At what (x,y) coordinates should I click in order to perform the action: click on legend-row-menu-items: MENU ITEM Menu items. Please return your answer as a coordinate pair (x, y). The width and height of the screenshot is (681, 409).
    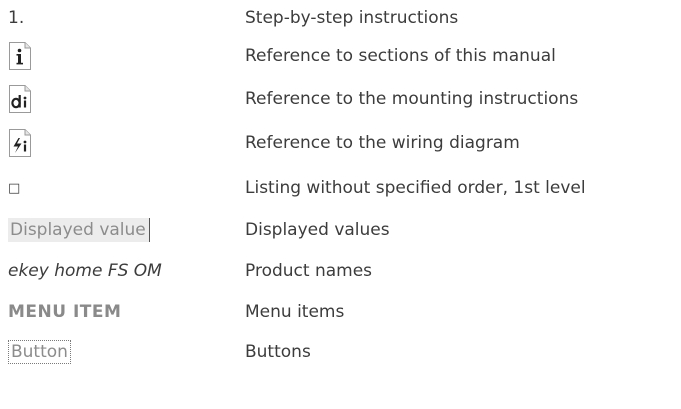
    Looking at the image, I should click on (340, 312).